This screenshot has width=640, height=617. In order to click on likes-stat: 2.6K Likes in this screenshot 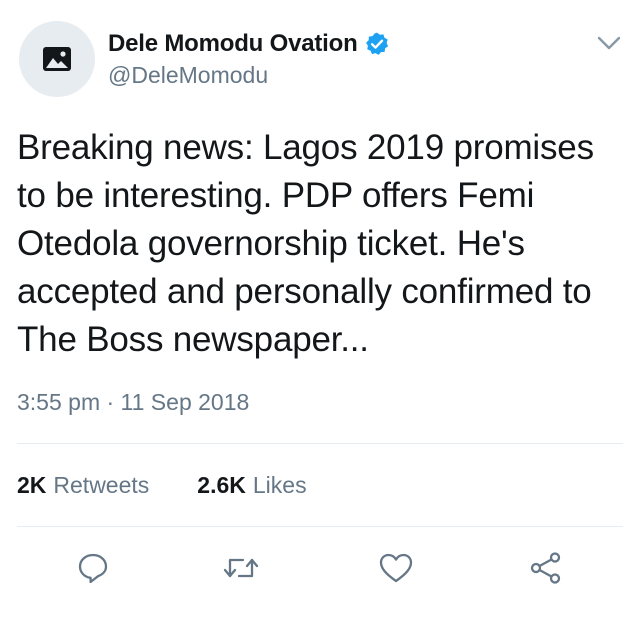, I will do `click(251, 485)`.